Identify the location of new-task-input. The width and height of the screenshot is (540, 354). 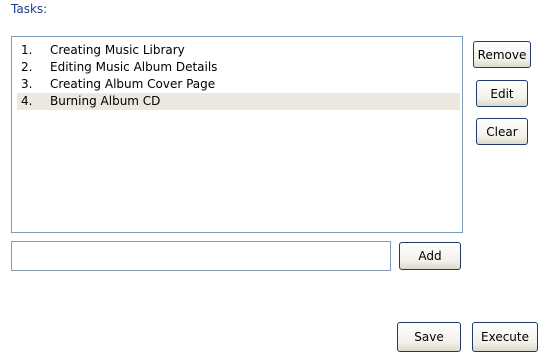
(201, 256).